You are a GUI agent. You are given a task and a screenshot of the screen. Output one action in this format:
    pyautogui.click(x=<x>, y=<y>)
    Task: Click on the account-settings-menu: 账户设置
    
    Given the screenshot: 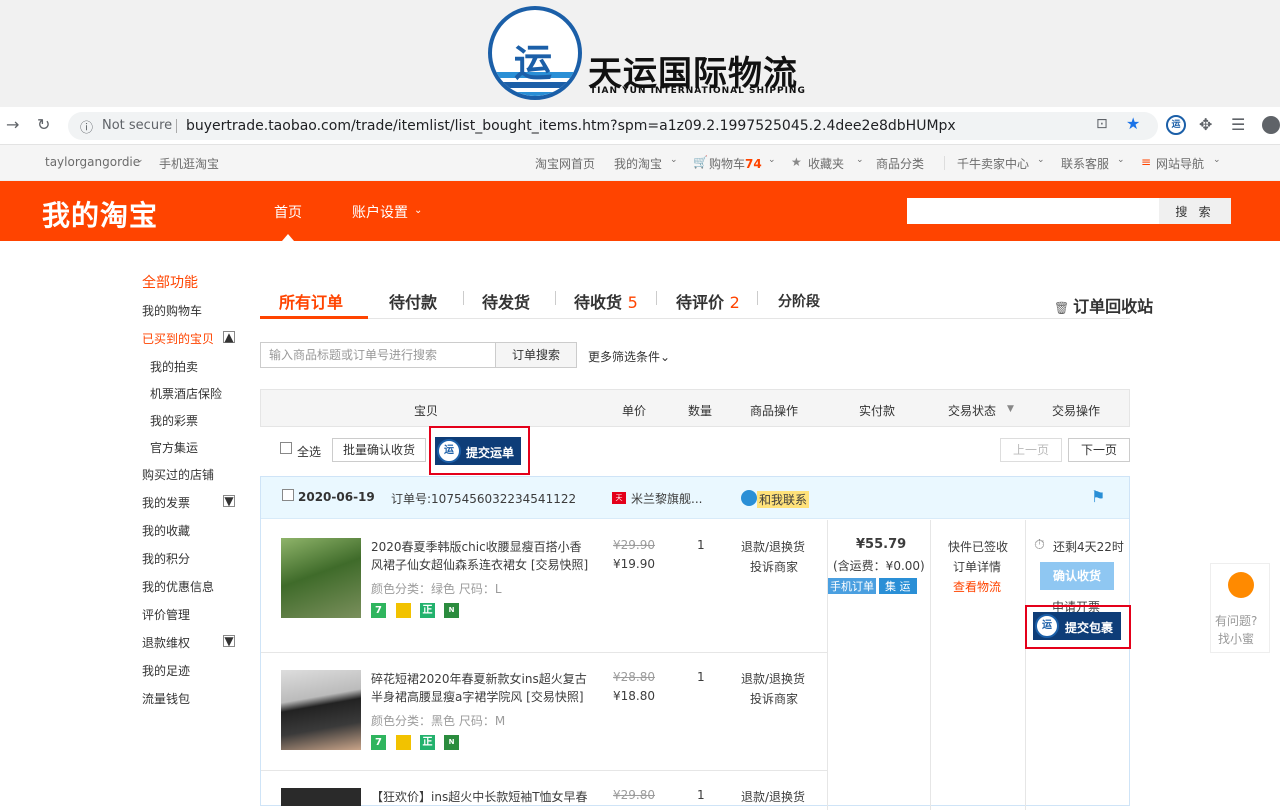 What is the action you would take?
    pyautogui.click(x=380, y=212)
    